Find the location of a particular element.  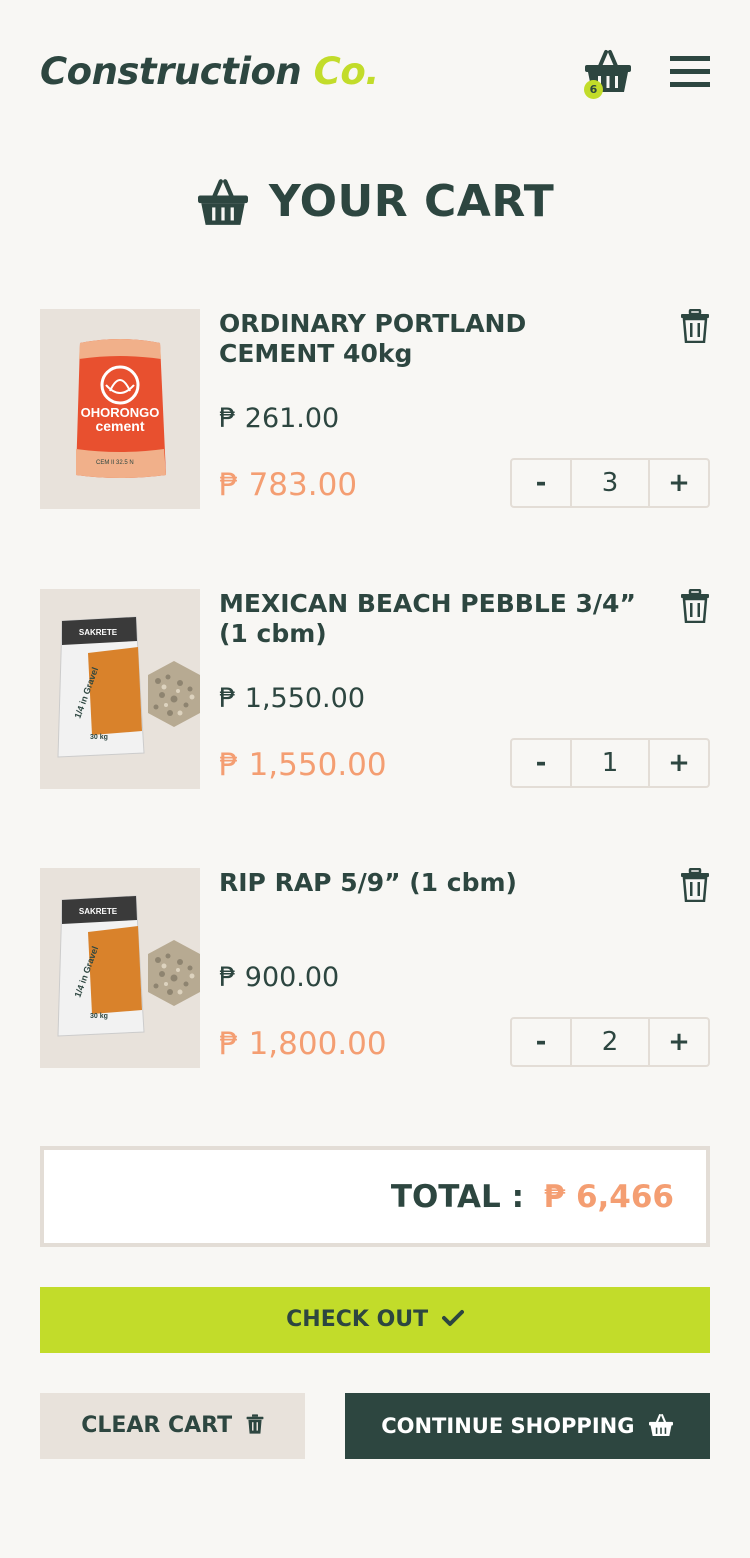

continue-shopping-label: CONTINUE SHOPPING is located at coordinates (508, 1426).